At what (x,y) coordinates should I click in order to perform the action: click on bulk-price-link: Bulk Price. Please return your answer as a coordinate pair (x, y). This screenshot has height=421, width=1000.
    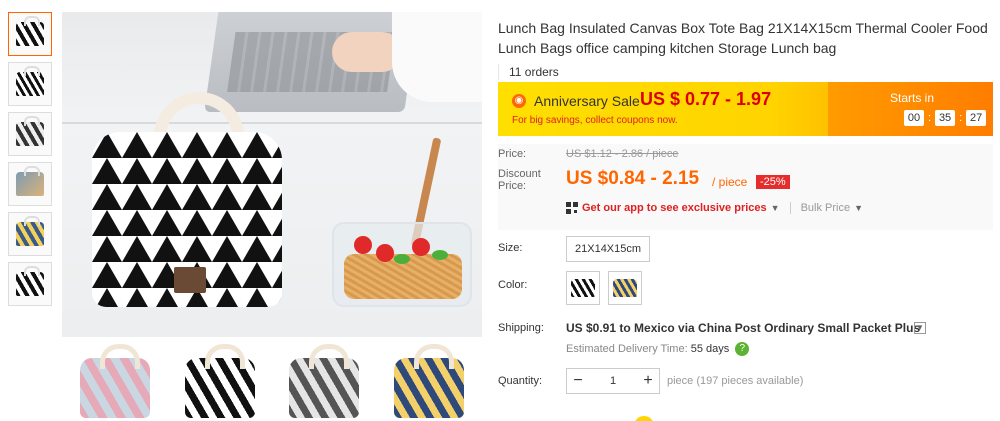
    Looking at the image, I should click on (826, 208).